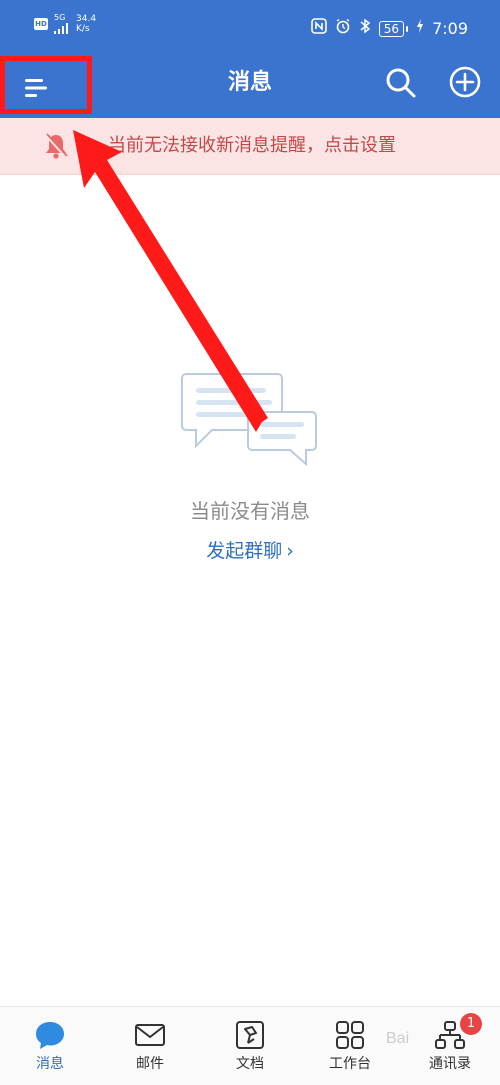 The image size is (500, 1085). What do you see at coordinates (290, 551) in the screenshot?
I see `chevron-right-icon: ›` at bounding box center [290, 551].